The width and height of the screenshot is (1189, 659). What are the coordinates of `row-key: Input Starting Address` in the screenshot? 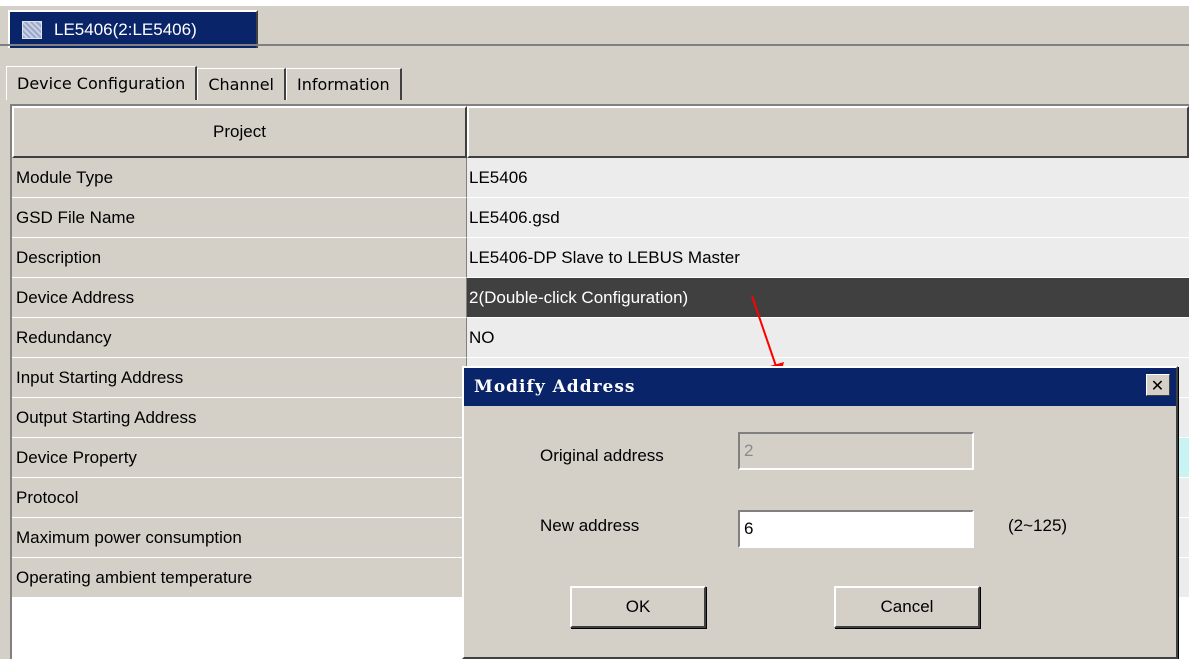 It's located at (239, 378).